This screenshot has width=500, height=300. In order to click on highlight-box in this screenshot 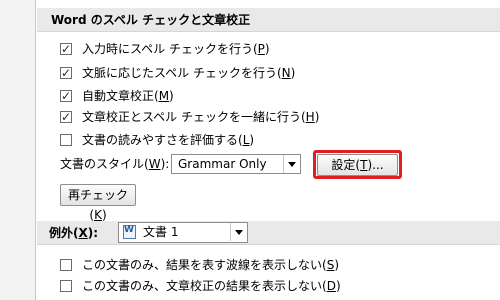, I will do `click(357, 164)`.